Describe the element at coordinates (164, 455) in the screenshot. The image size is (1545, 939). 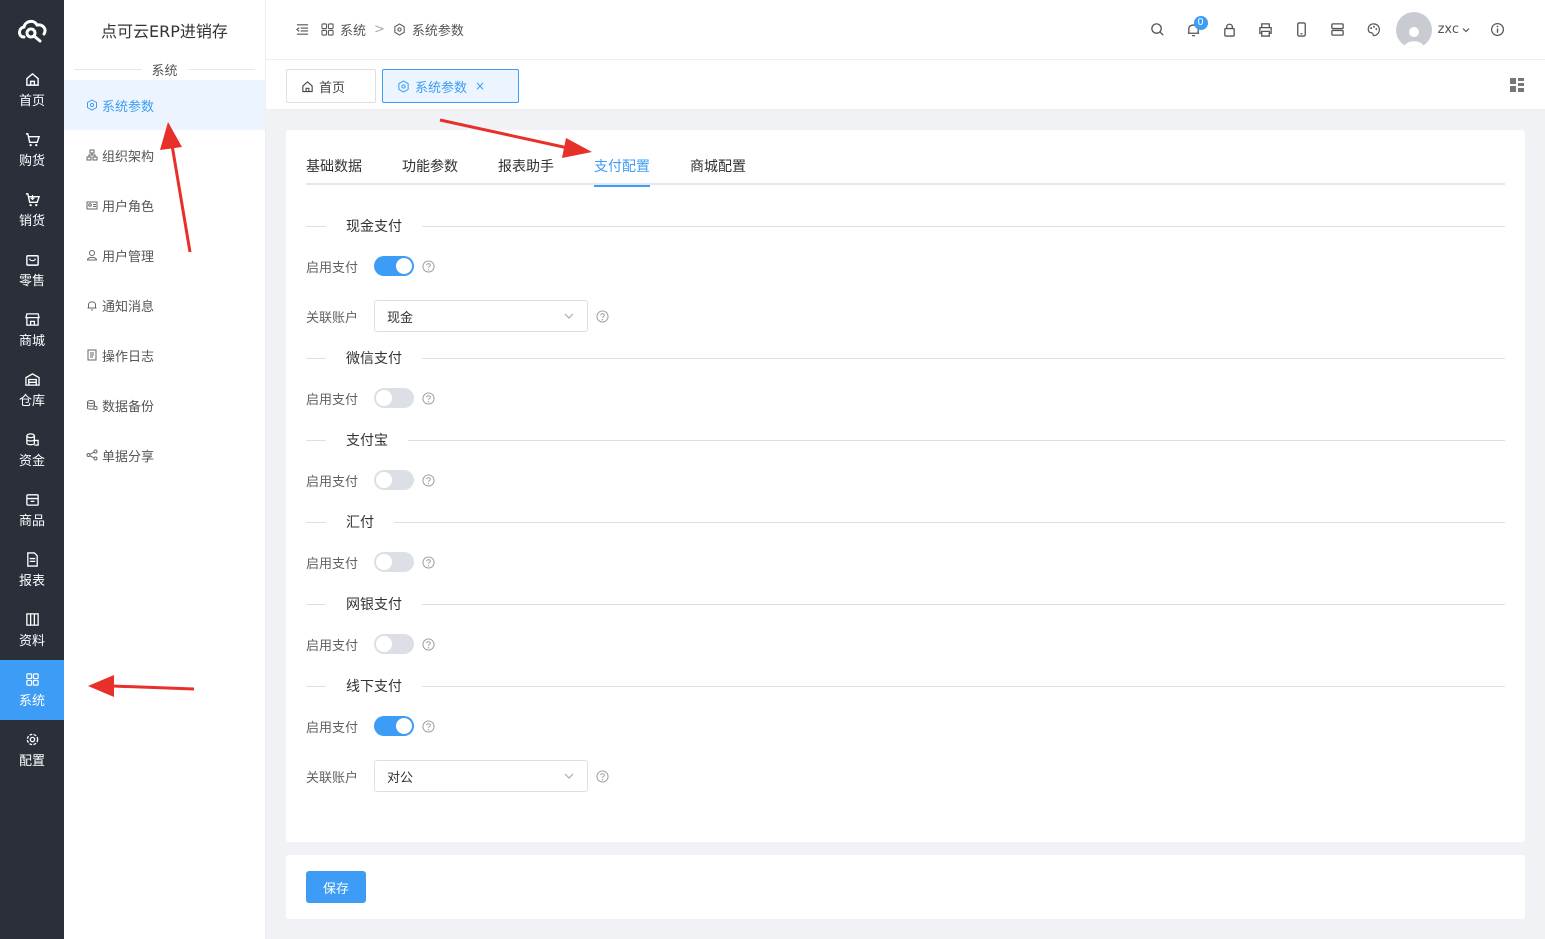
I see `sidebar-item-share: 单据分享` at that location.